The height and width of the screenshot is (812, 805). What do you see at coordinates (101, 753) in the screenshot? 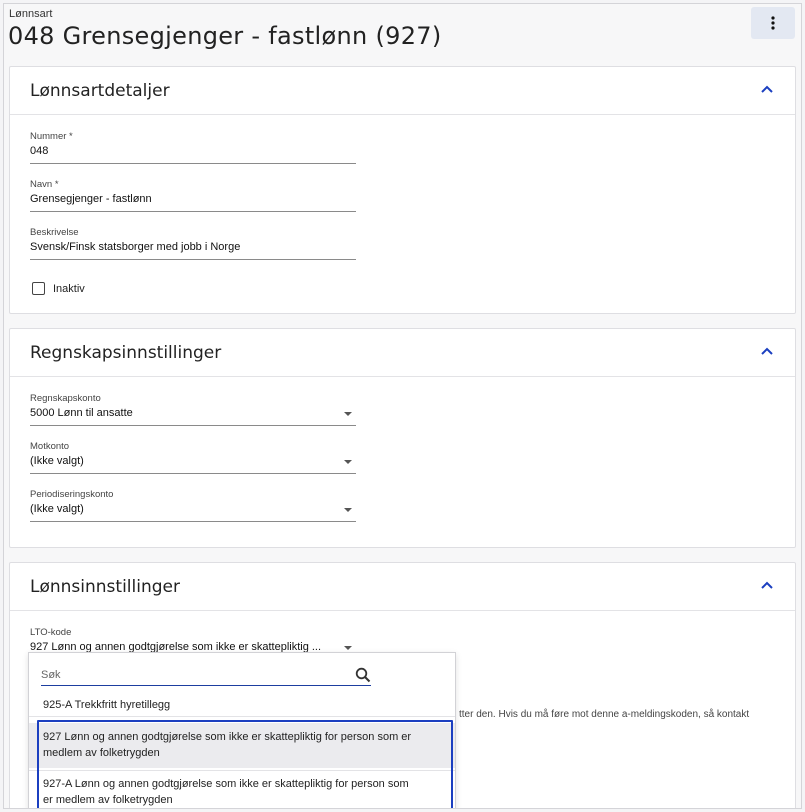
I see `option-label-line2: medlem av folketrygden` at bounding box center [101, 753].